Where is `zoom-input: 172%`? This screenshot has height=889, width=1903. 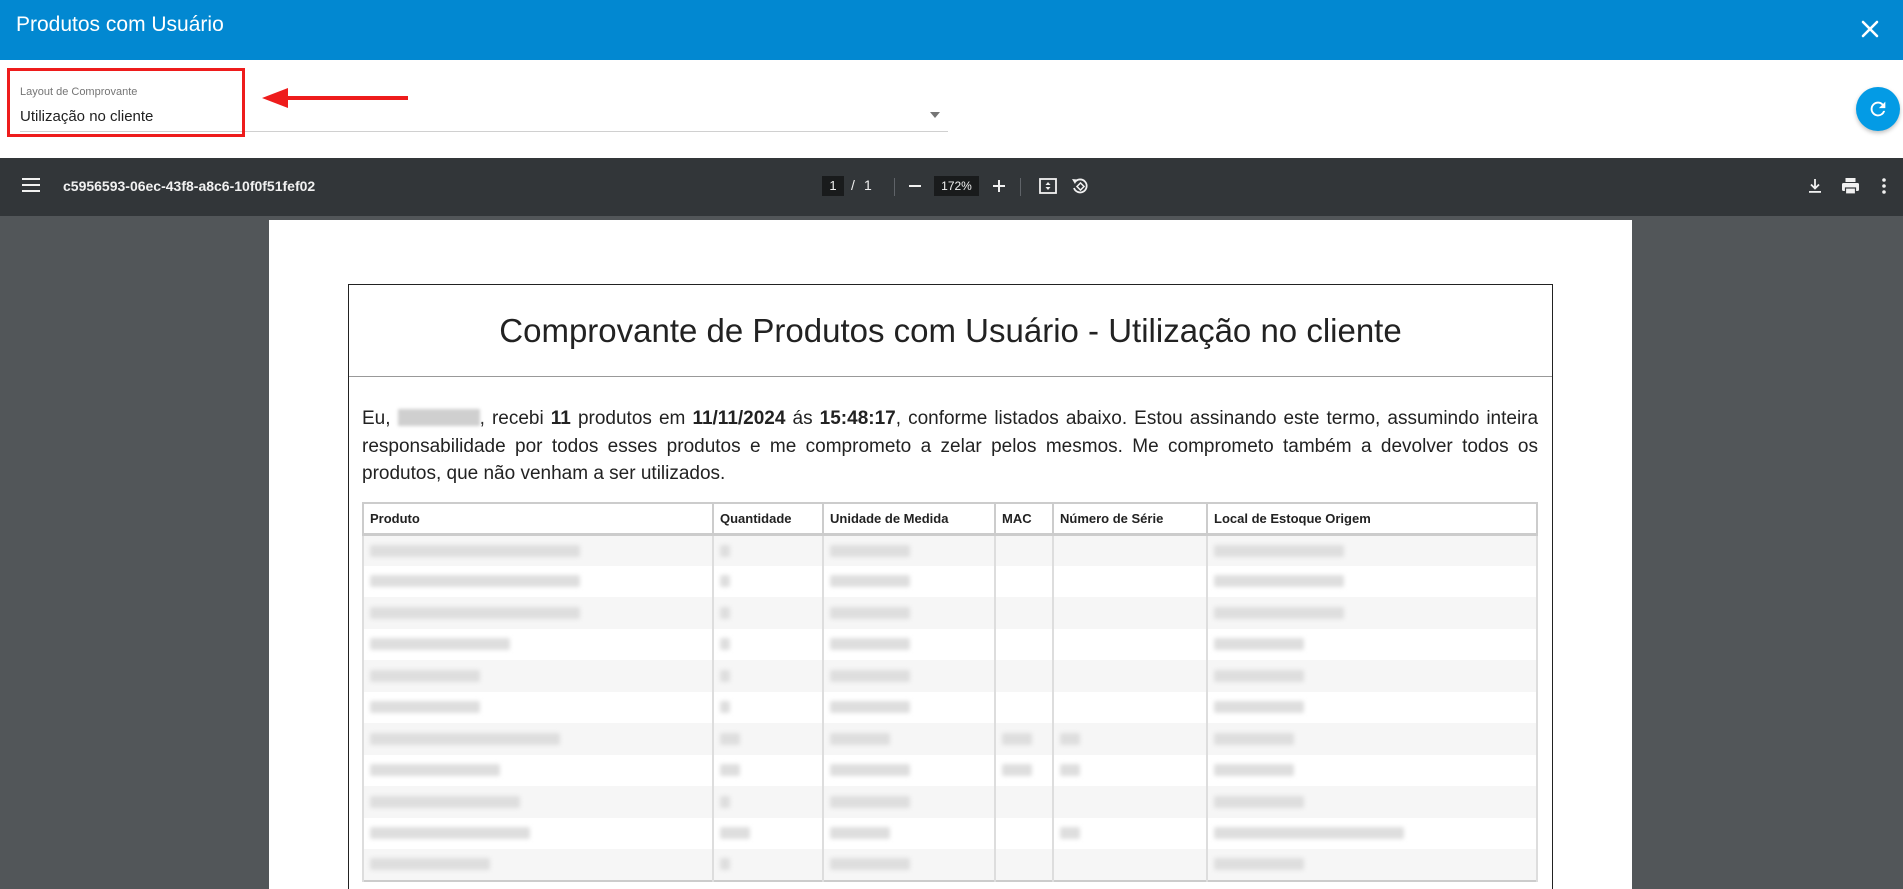
zoom-input: 172% is located at coordinates (956, 186).